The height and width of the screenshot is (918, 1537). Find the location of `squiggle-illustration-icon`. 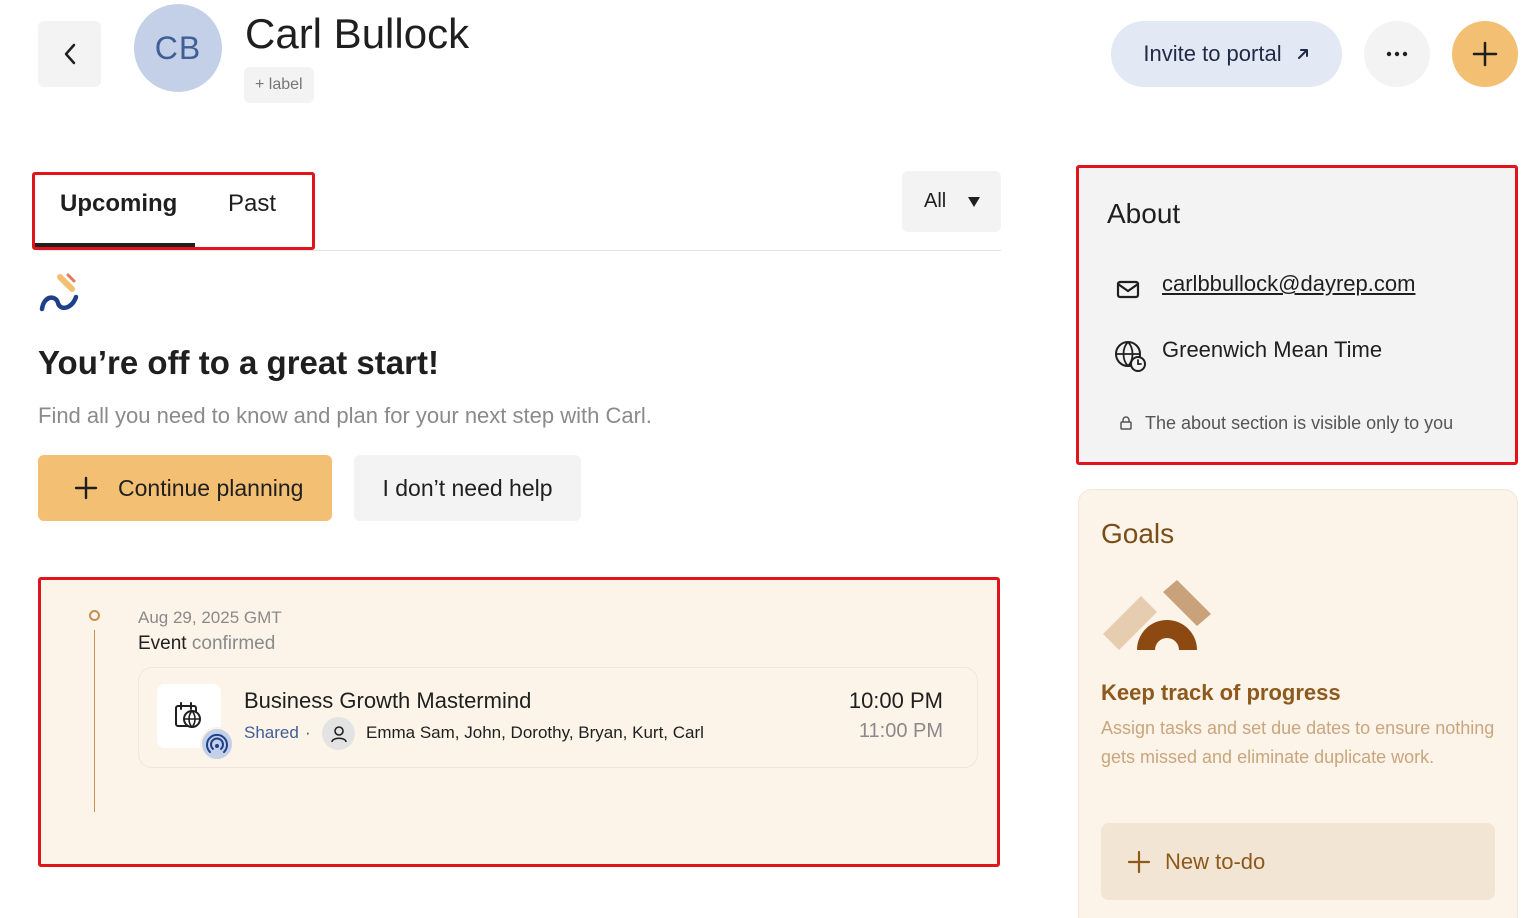

squiggle-illustration-icon is located at coordinates (59, 292).